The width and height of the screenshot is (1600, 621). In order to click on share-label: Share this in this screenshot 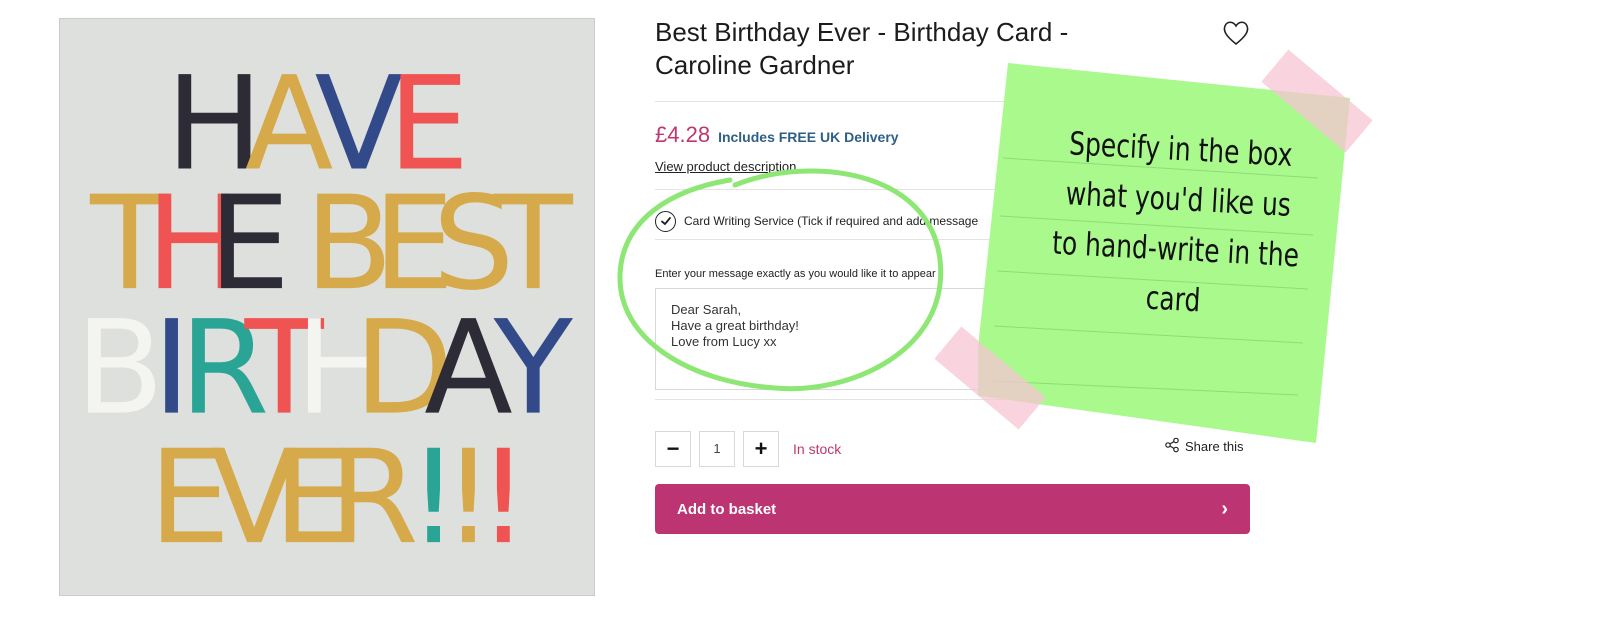, I will do `click(1214, 446)`.